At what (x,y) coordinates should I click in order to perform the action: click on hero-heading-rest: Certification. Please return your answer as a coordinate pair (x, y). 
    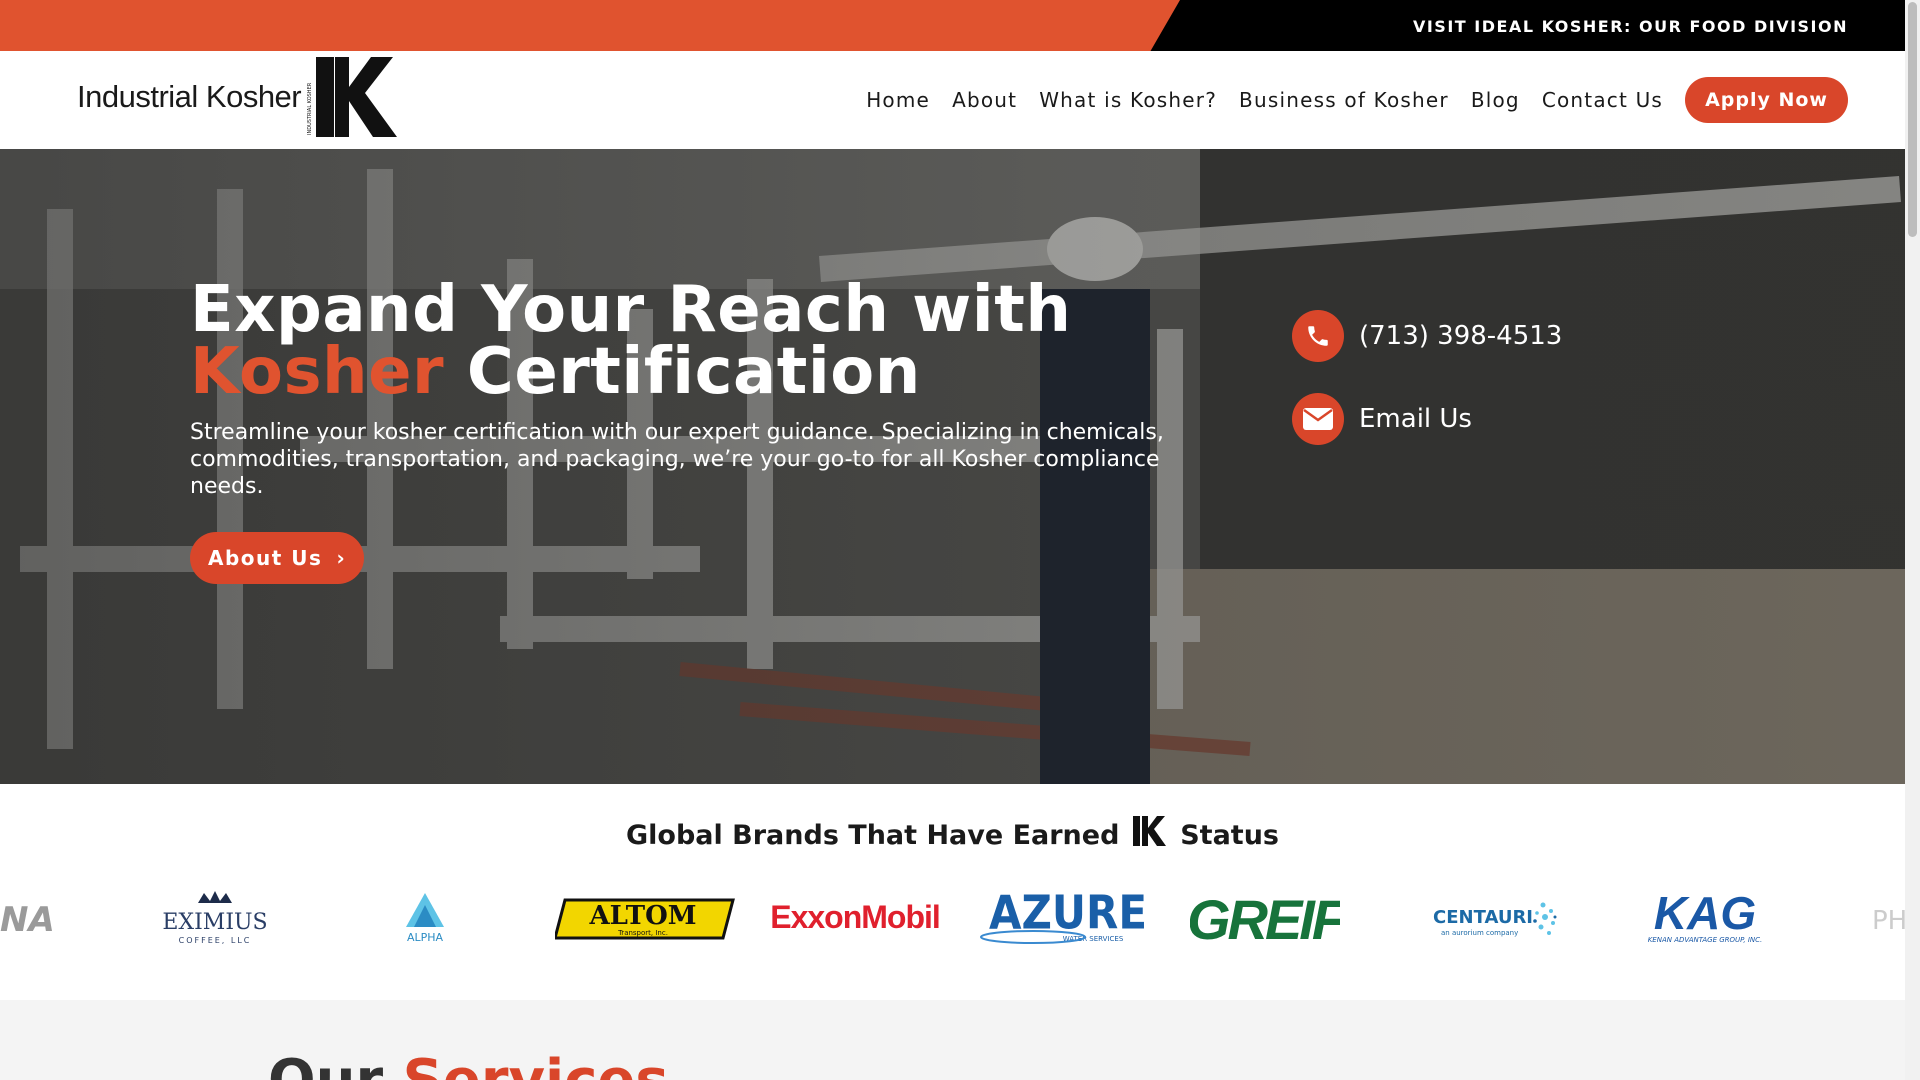
    Looking at the image, I should click on (682, 372).